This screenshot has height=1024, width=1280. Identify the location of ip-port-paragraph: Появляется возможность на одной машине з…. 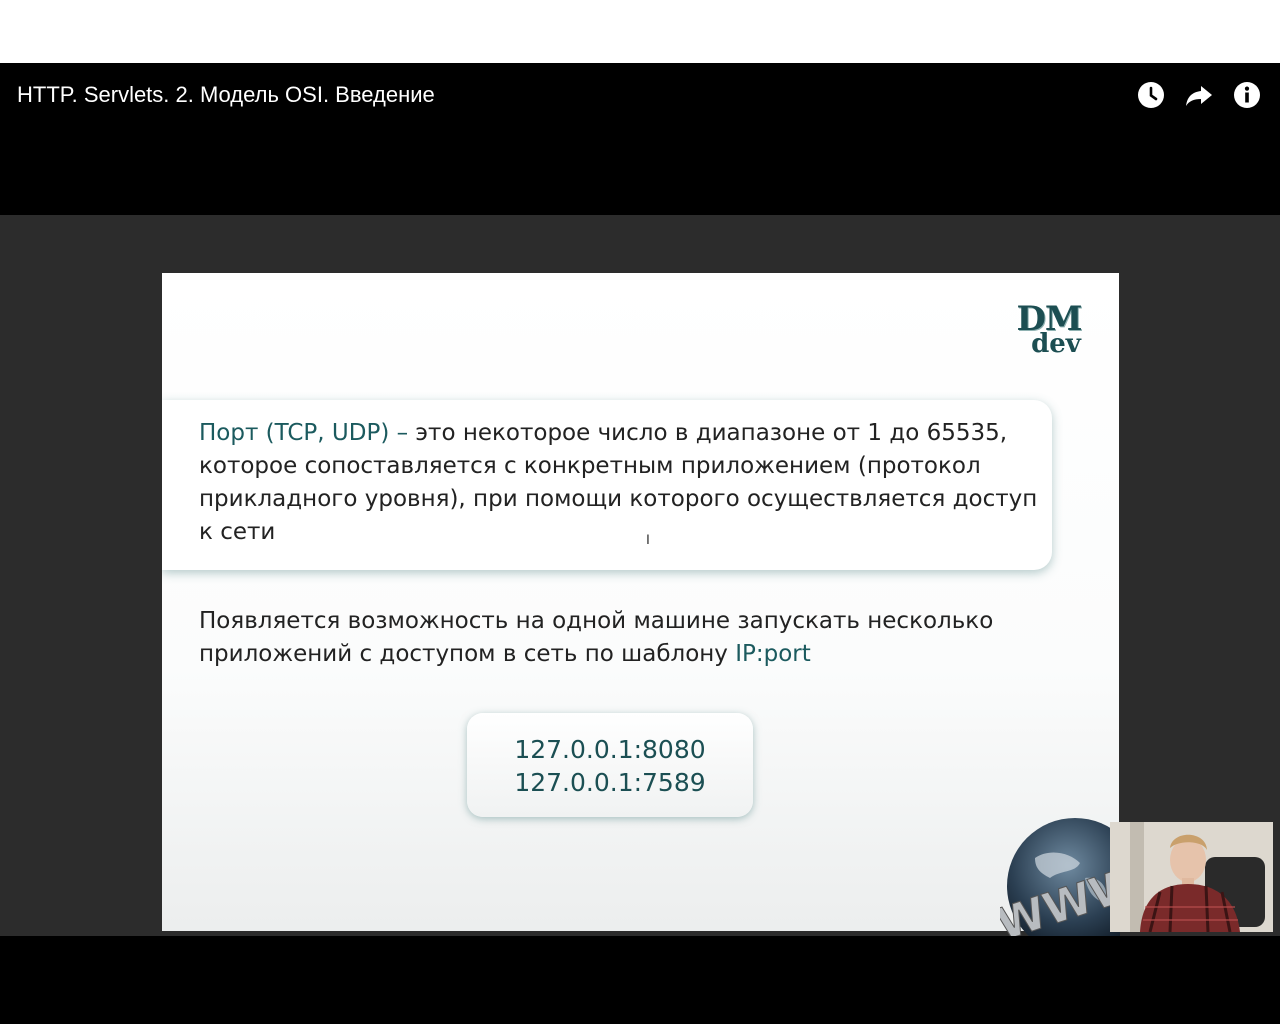
(639, 638).